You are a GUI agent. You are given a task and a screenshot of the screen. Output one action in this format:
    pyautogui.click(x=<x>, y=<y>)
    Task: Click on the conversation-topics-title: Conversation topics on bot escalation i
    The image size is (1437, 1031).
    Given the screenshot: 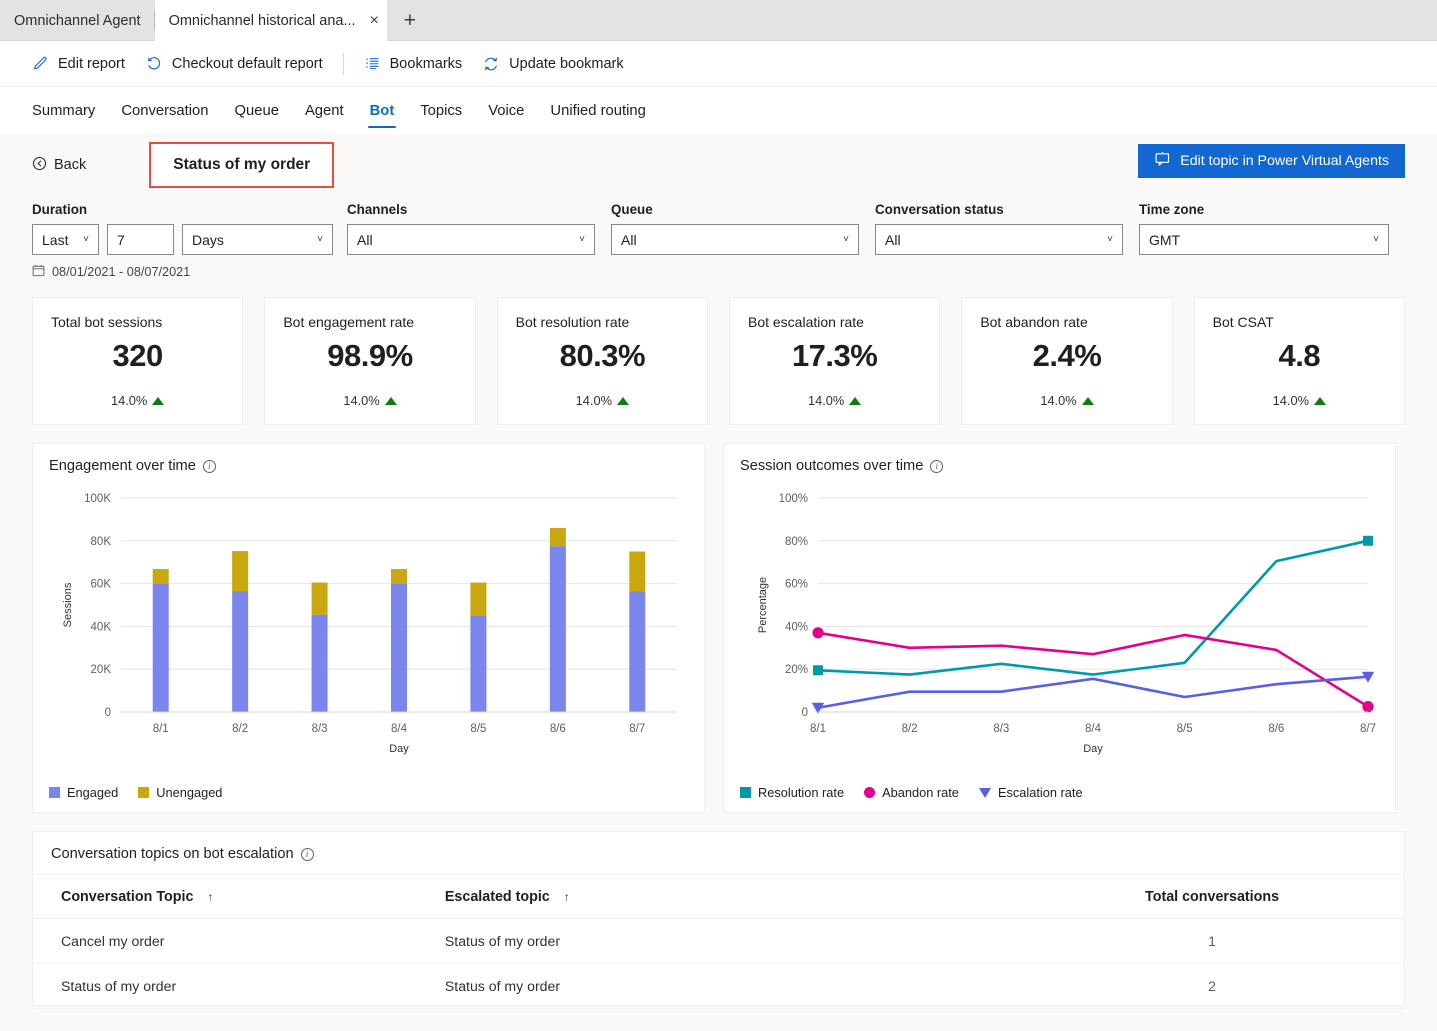 What is the action you would take?
    pyautogui.click(x=718, y=854)
    